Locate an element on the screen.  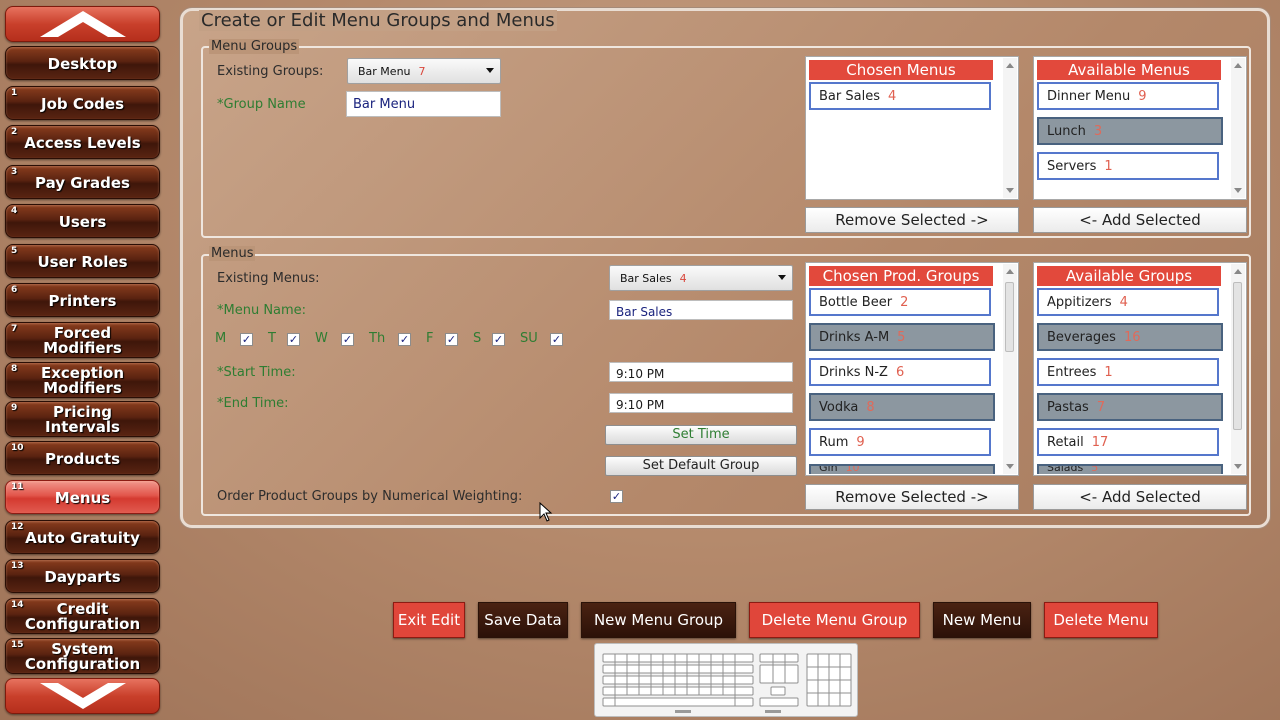
day-checkbox-sunday: ✓ is located at coordinates (556, 339).